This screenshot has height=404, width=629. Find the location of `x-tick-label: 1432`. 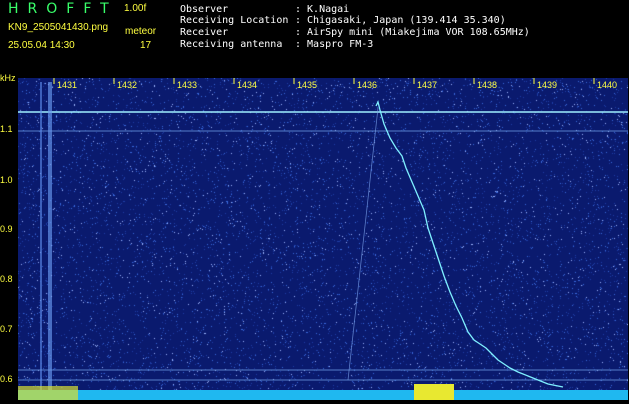

x-tick-label: 1432 is located at coordinates (127, 85).